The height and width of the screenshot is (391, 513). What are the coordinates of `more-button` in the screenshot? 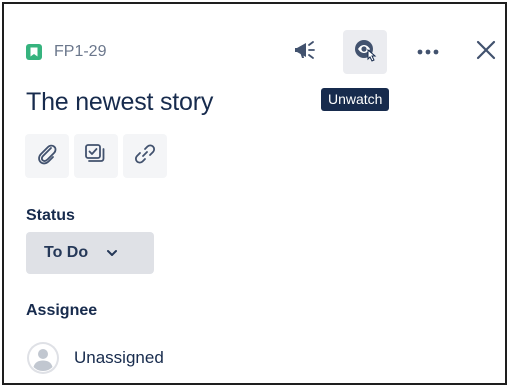 It's located at (428, 52).